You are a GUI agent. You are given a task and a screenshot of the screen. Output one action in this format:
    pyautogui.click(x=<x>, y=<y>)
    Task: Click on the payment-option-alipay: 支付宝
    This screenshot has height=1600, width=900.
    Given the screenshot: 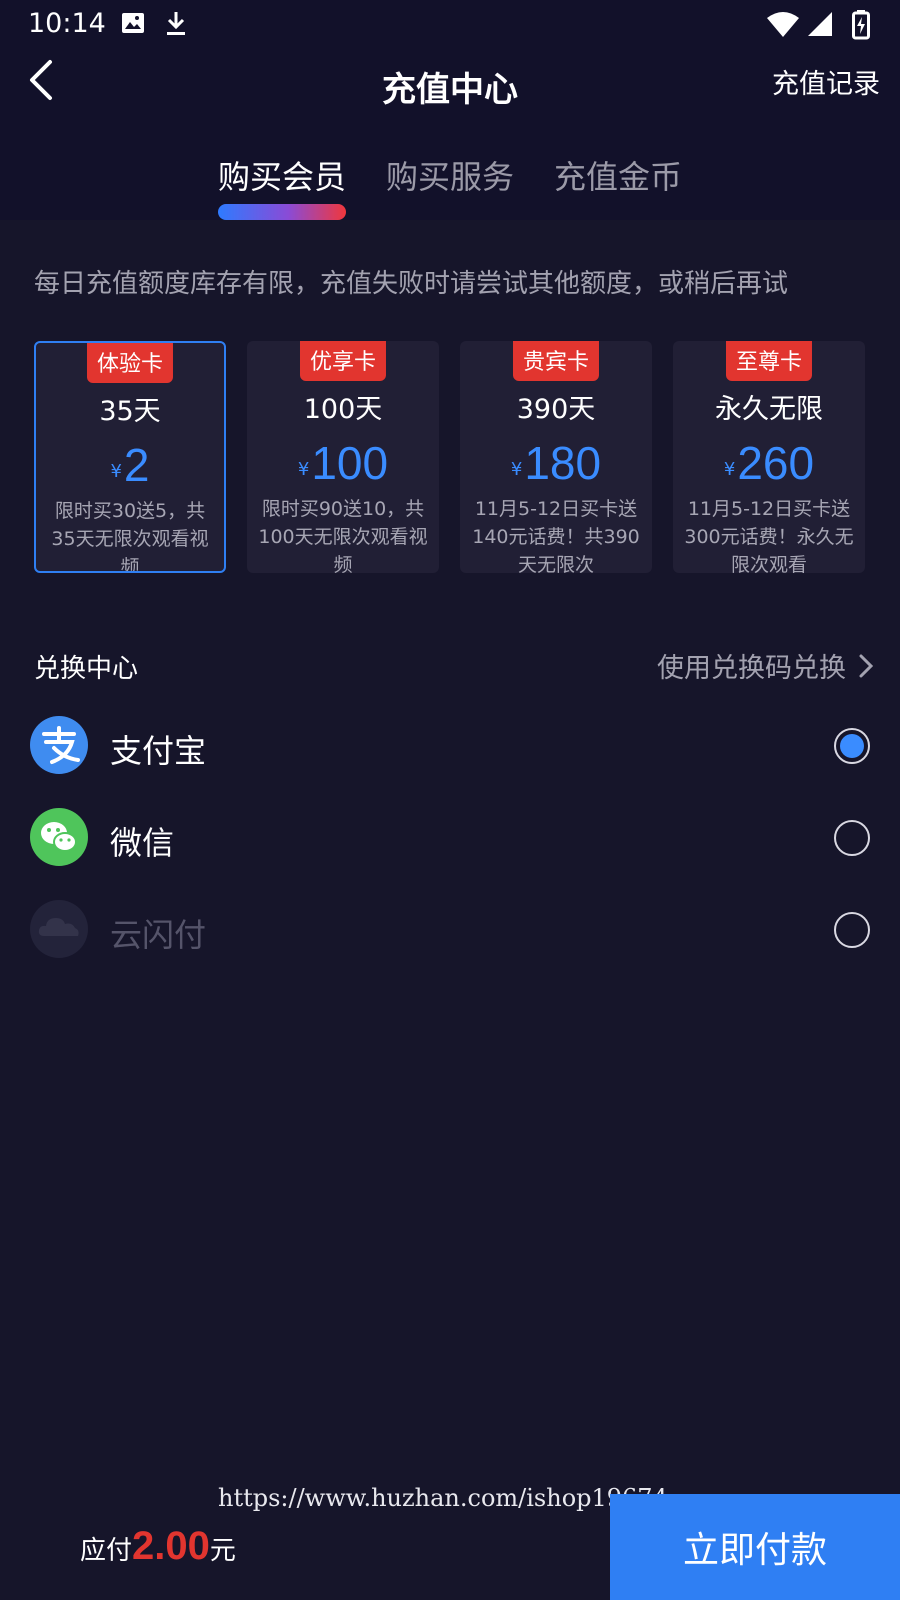 What is the action you would take?
    pyautogui.click(x=450, y=745)
    